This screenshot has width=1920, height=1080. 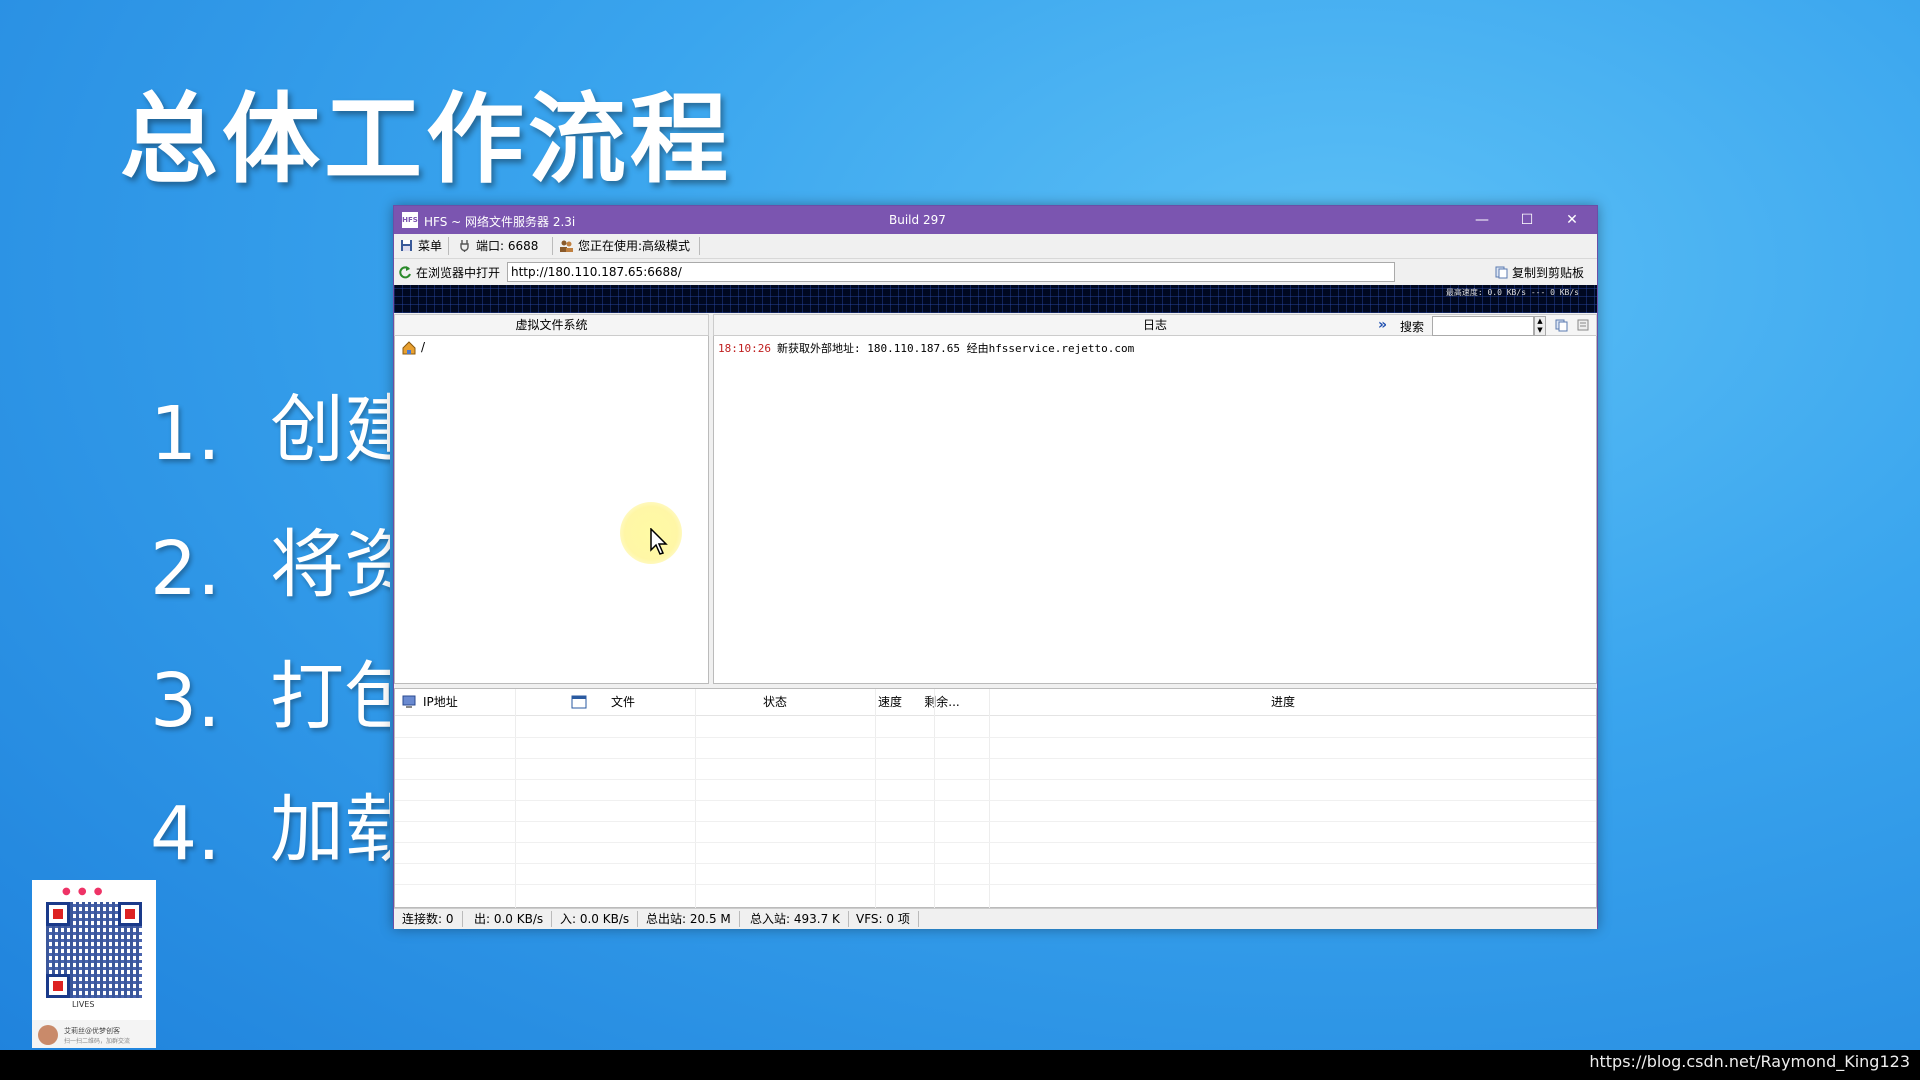 I want to click on vfs-panel: 虚拟文件系统 /, so click(x=551, y=499).